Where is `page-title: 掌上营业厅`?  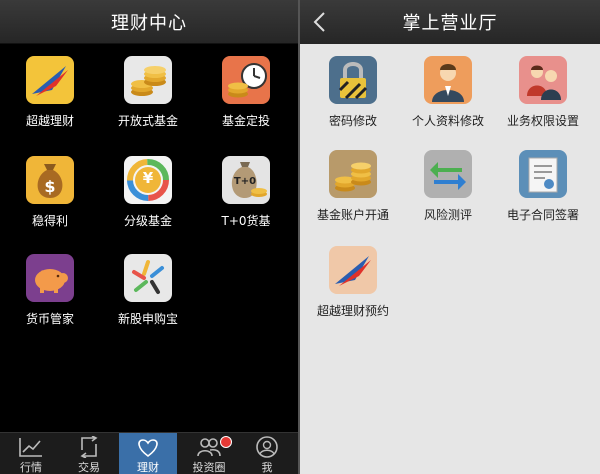 page-title: 掌上营业厅 is located at coordinates (450, 23).